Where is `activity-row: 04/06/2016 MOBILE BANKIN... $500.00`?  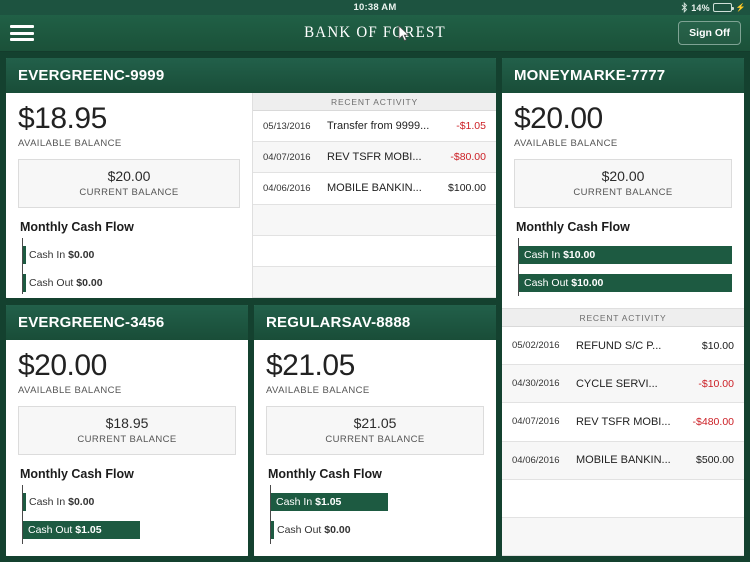 activity-row: 04/06/2016 MOBILE BANKIN... $500.00 is located at coordinates (622, 460).